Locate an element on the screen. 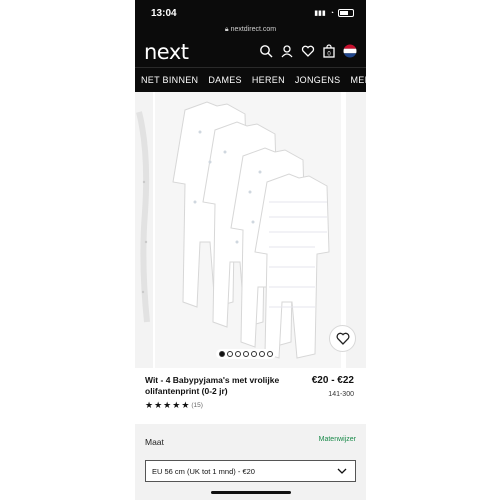  bag-icon: 0 is located at coordinates (329, 51).